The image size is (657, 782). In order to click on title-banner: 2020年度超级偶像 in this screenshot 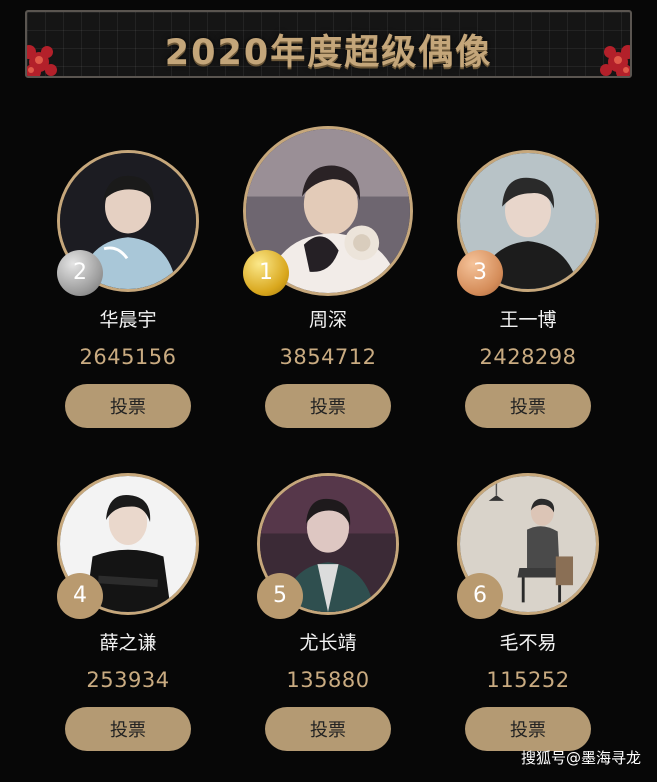, I will do `click(328, 44)`.